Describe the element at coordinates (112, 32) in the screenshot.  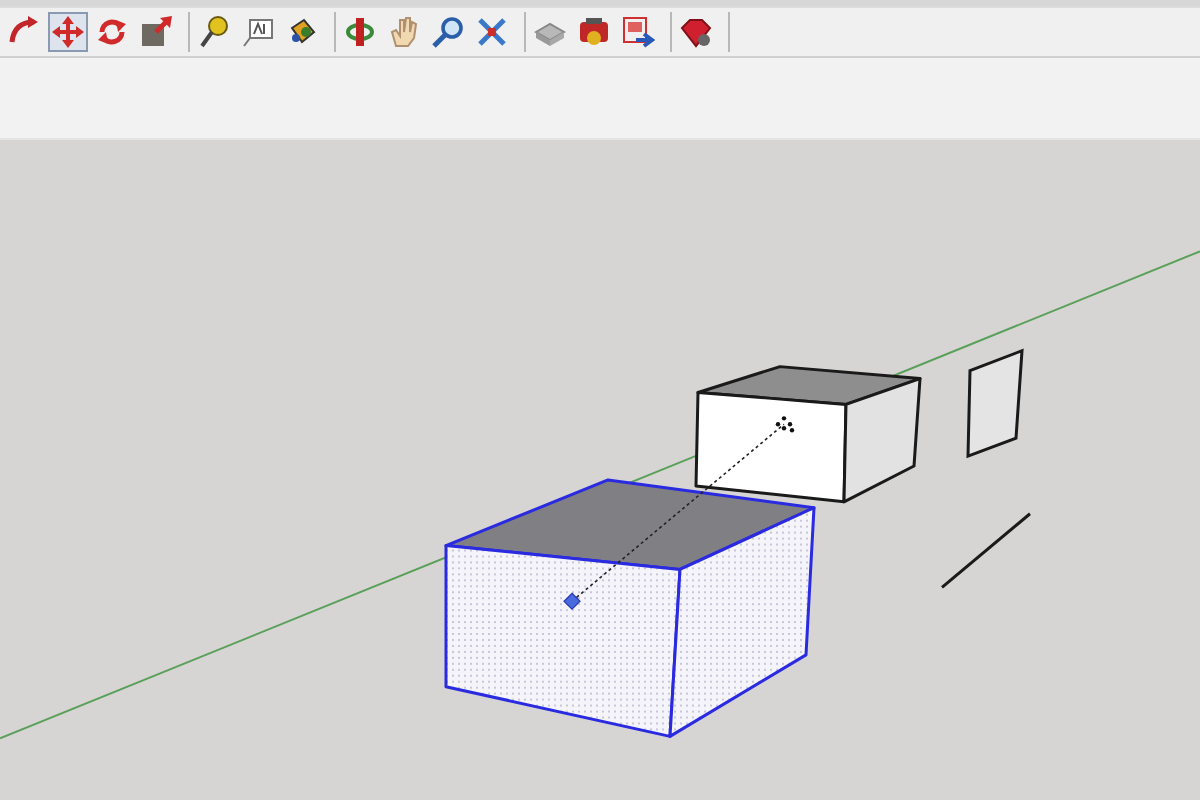
I see `circular-arrows-icon` at that location.